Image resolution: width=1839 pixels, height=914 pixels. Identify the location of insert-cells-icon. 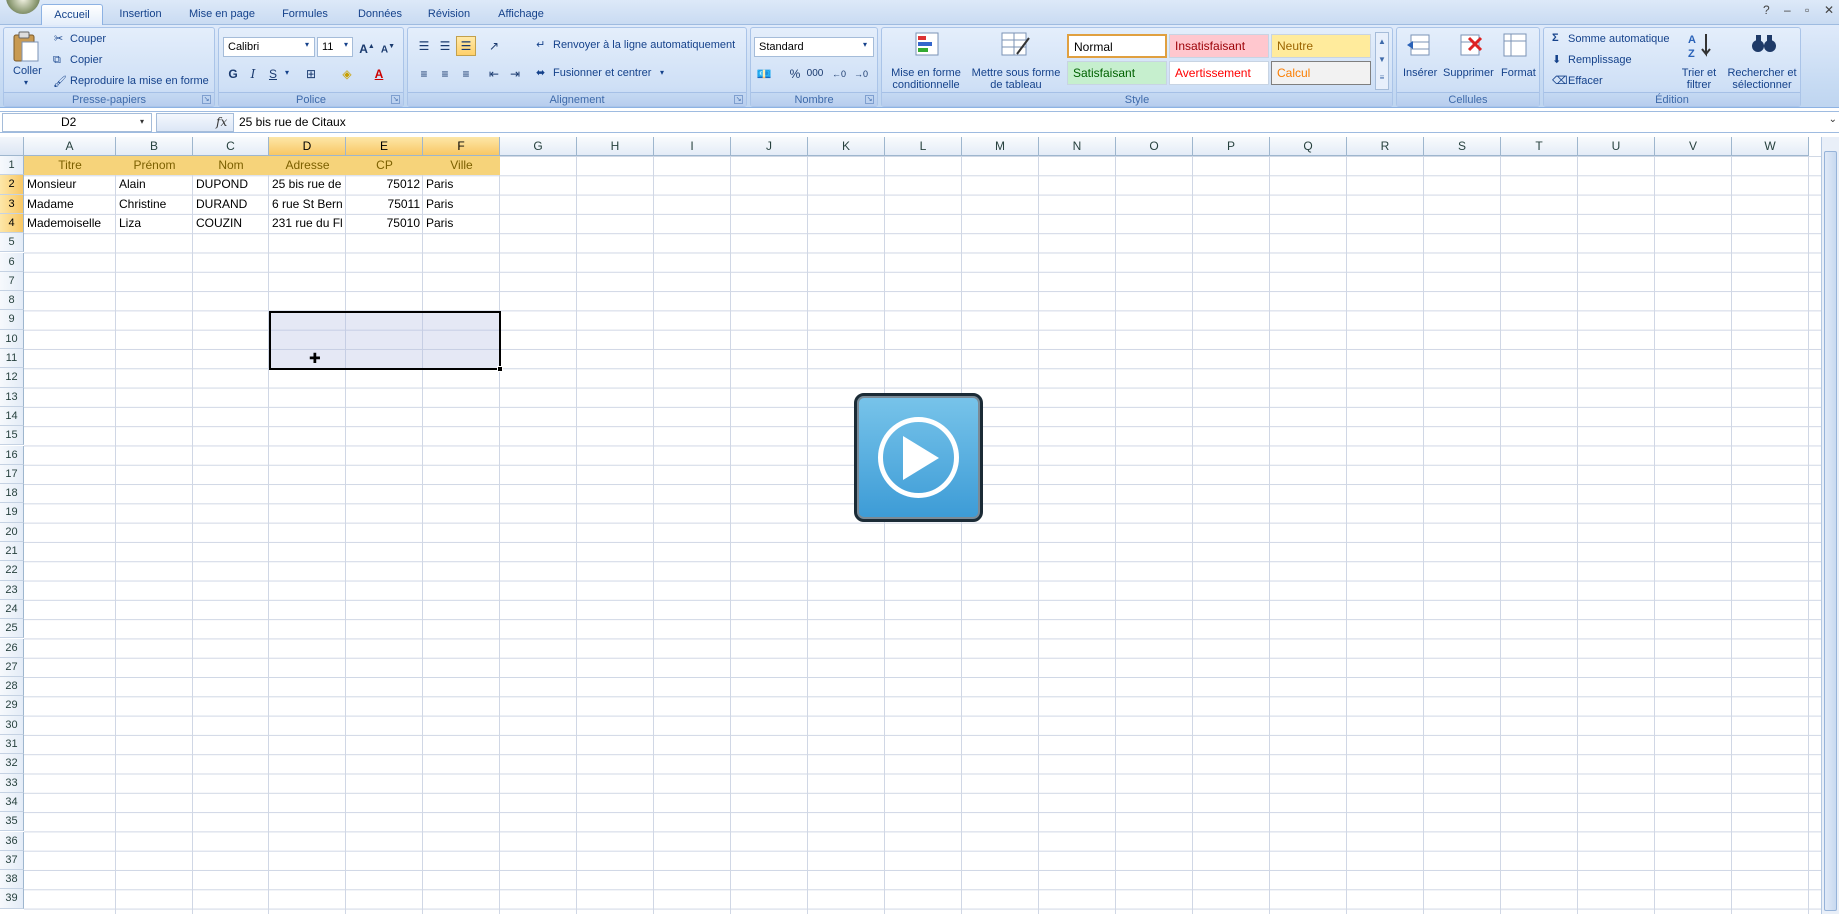
(1422, 46).